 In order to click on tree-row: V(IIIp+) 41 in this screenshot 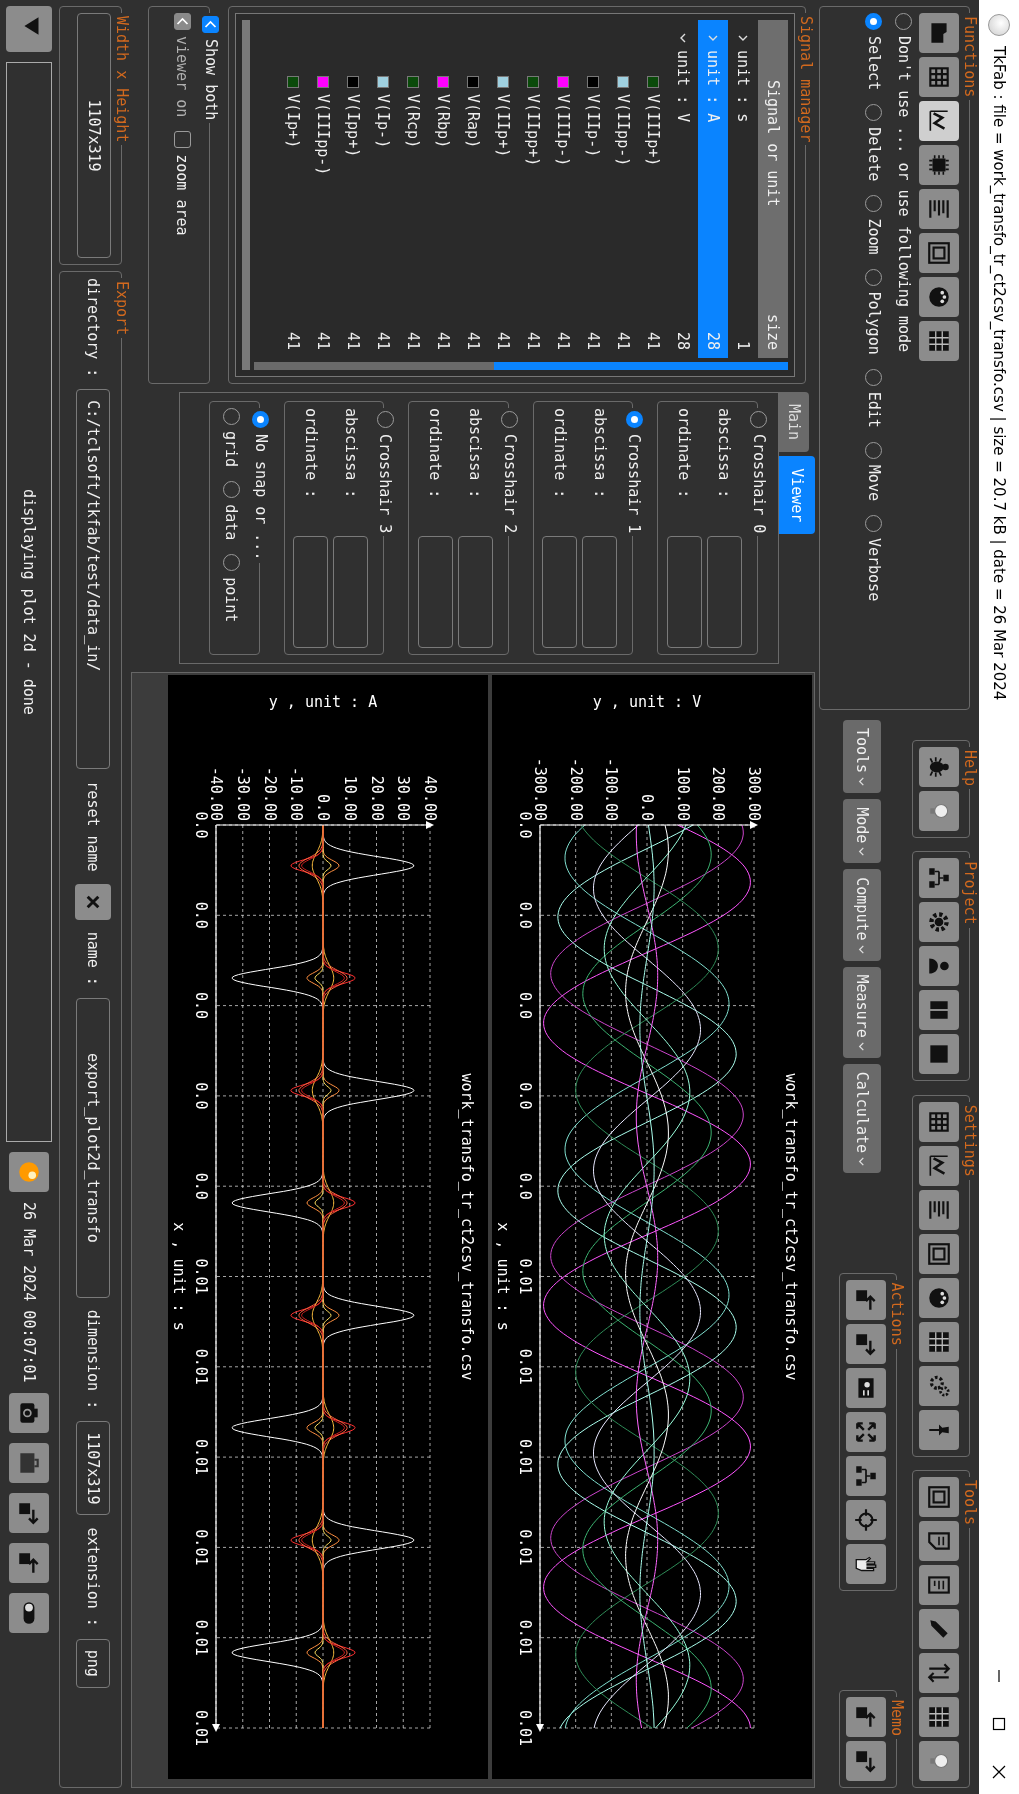, I will do `click(653, 189)`.